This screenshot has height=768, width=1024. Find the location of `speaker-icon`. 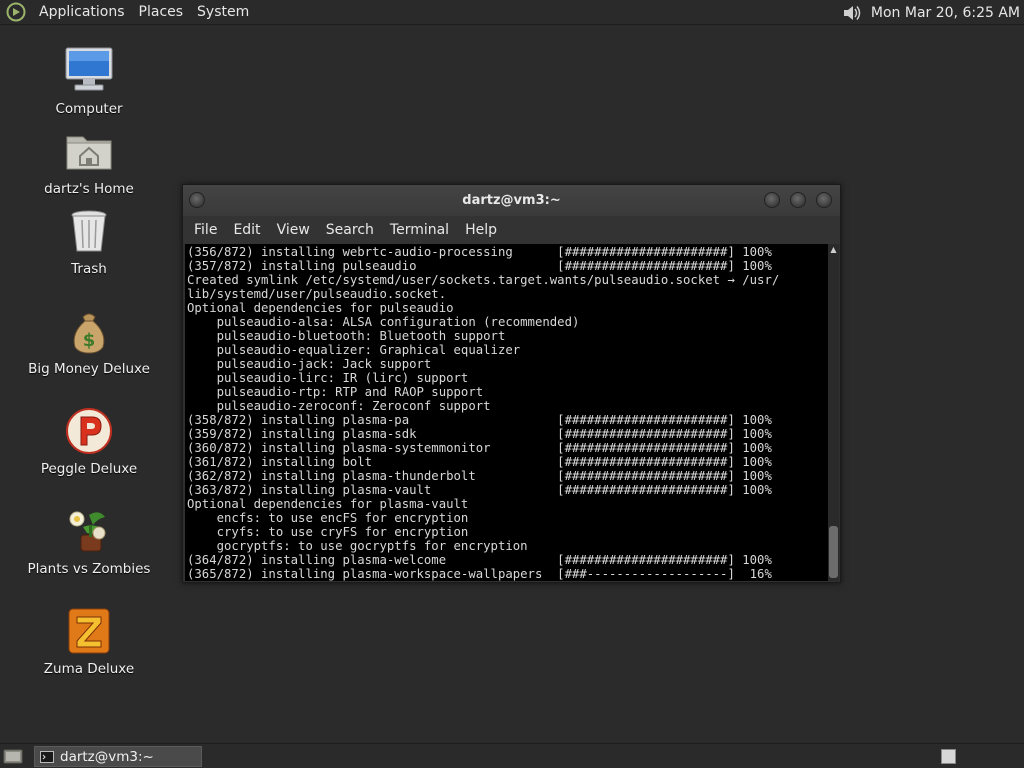

speaker-icon is located at coordinates (852, 13).